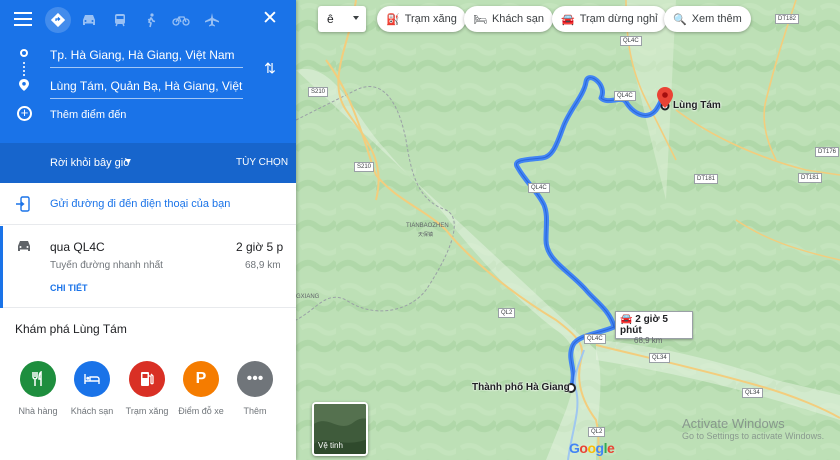 The height and width of the screenshot is (460, 840). What do you see at coordinates (753, 436) in the screenshot?
I see `watermark-subtitle: Go to Settings to activate Windows.` at bounding box center [753, 436].